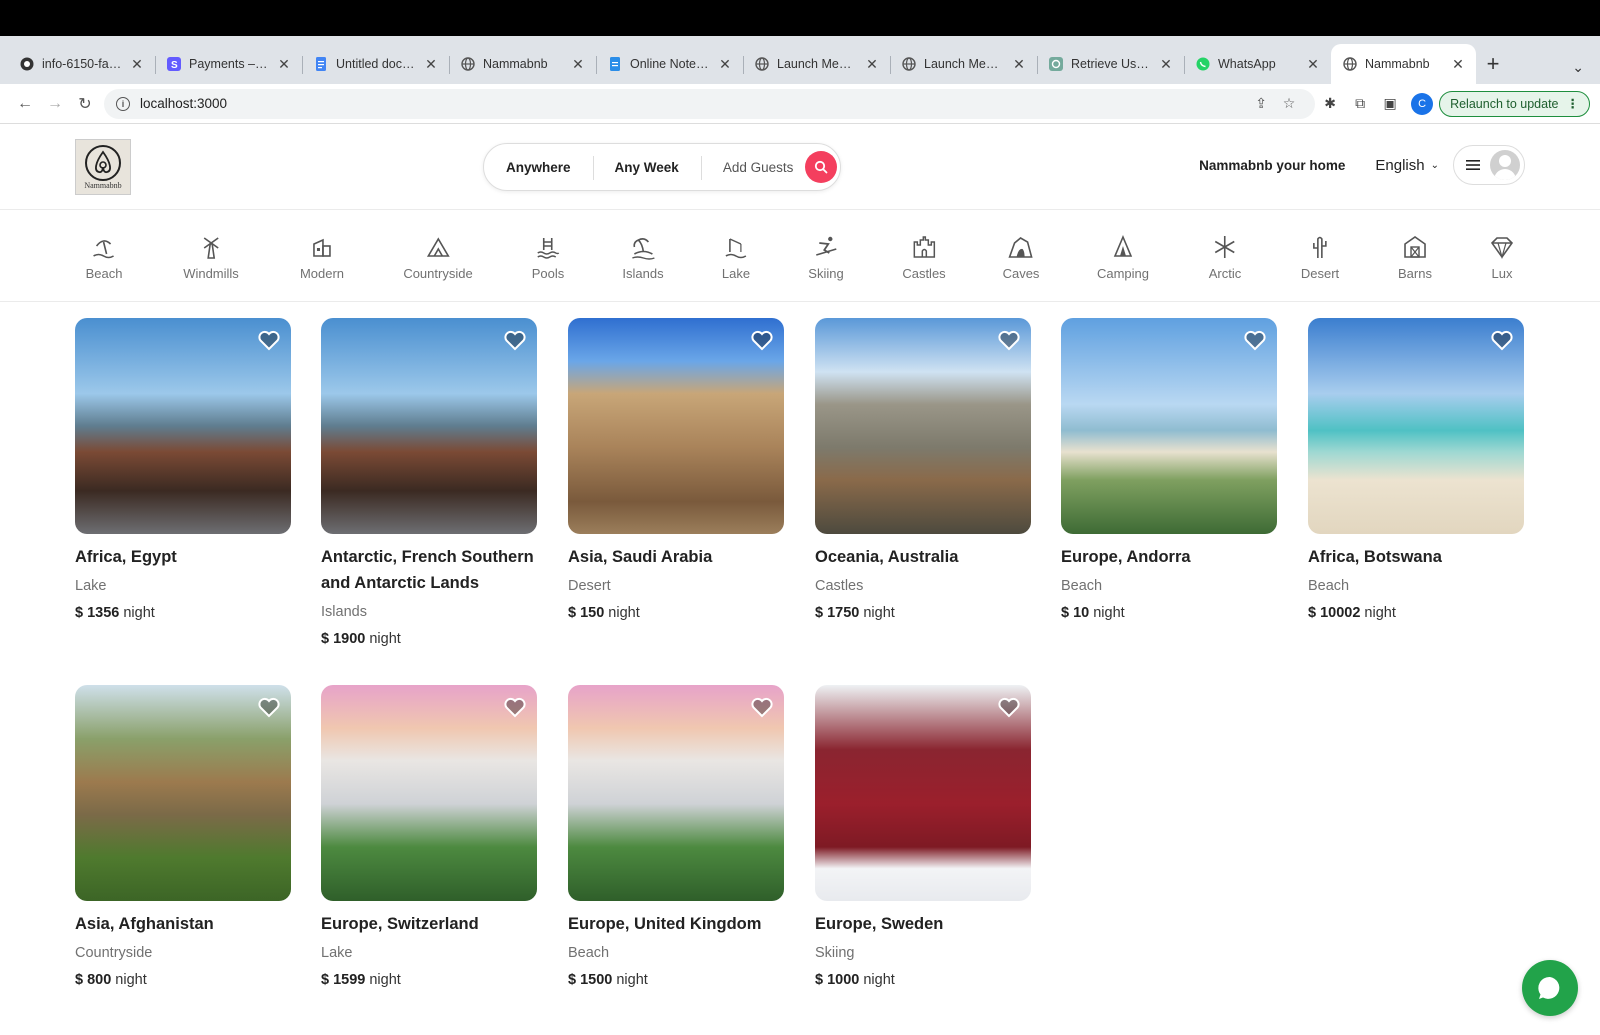 This screenshot has height=1035, width=1600. What do you see at coordinates (104, 257) in the screenshot?
I see `category-beach: Beach` at bounding box center [104, 257].